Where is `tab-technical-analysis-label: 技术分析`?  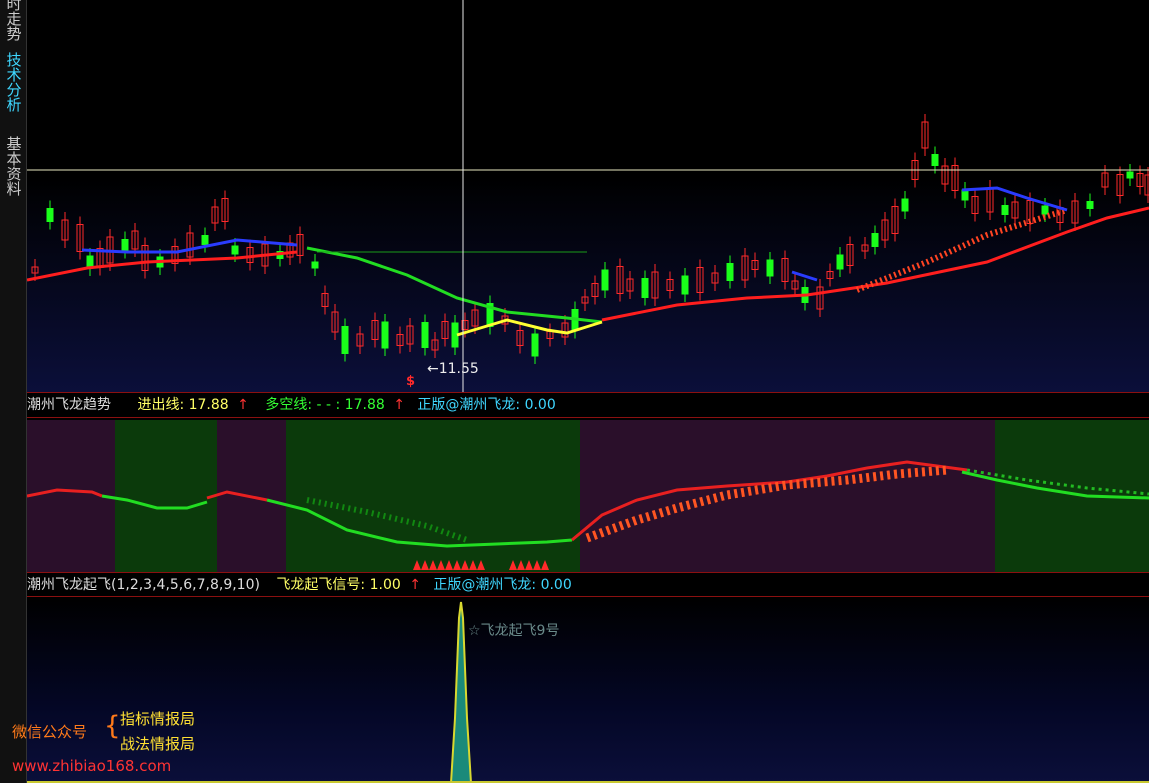 tab-technical-analysis-label: 技术分析 is located at coordinates (13, 82).